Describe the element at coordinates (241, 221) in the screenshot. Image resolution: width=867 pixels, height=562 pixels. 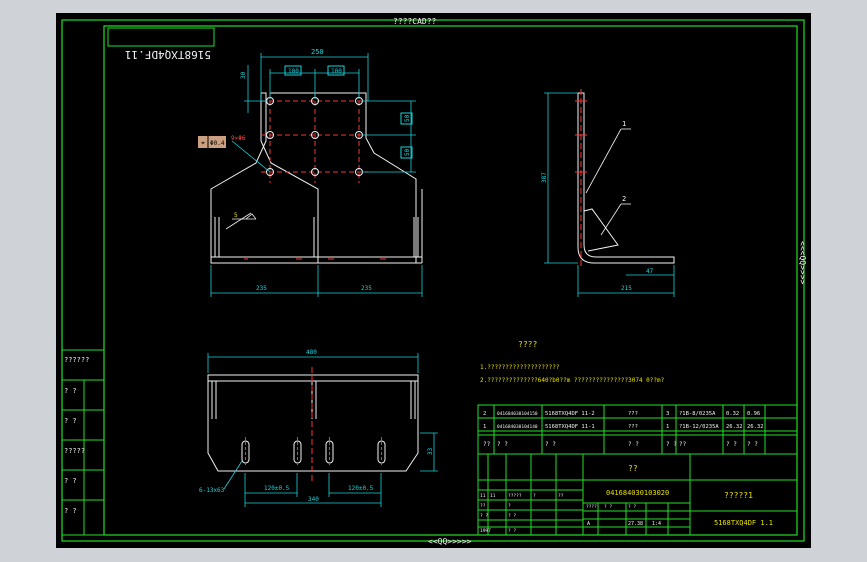
I see `weld-symbol: 5` at that location.